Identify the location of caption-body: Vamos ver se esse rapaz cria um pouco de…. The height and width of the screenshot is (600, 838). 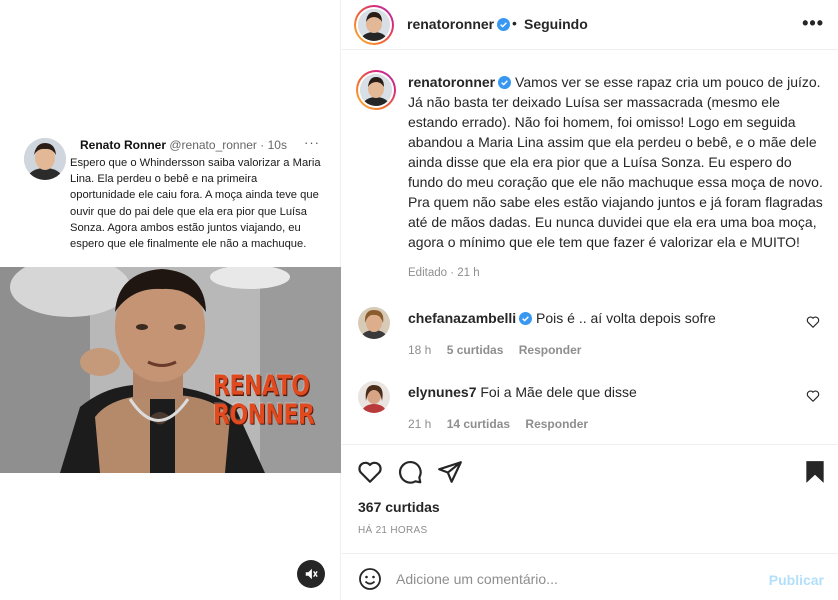
(615, 162).